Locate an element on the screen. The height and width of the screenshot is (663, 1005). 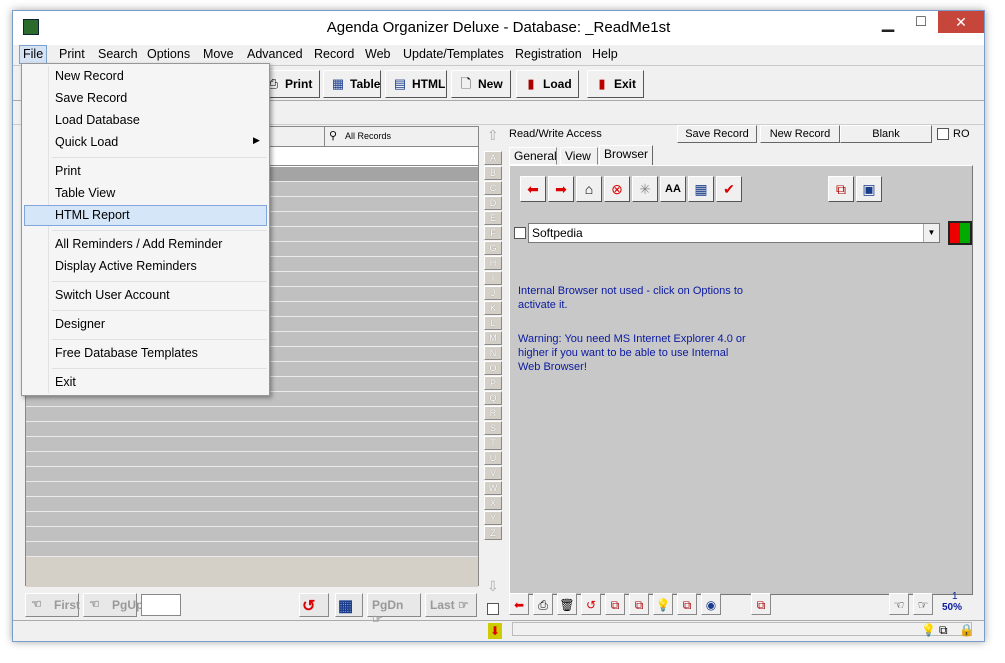
alpha-tab-h: H is located at coordinates (493, 263).